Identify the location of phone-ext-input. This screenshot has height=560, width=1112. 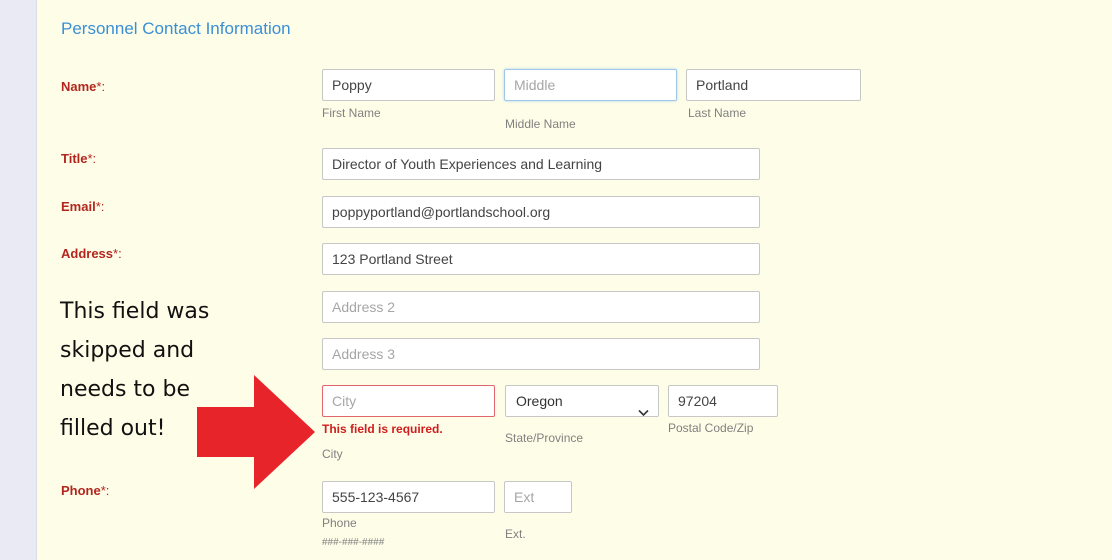
(538, 497).